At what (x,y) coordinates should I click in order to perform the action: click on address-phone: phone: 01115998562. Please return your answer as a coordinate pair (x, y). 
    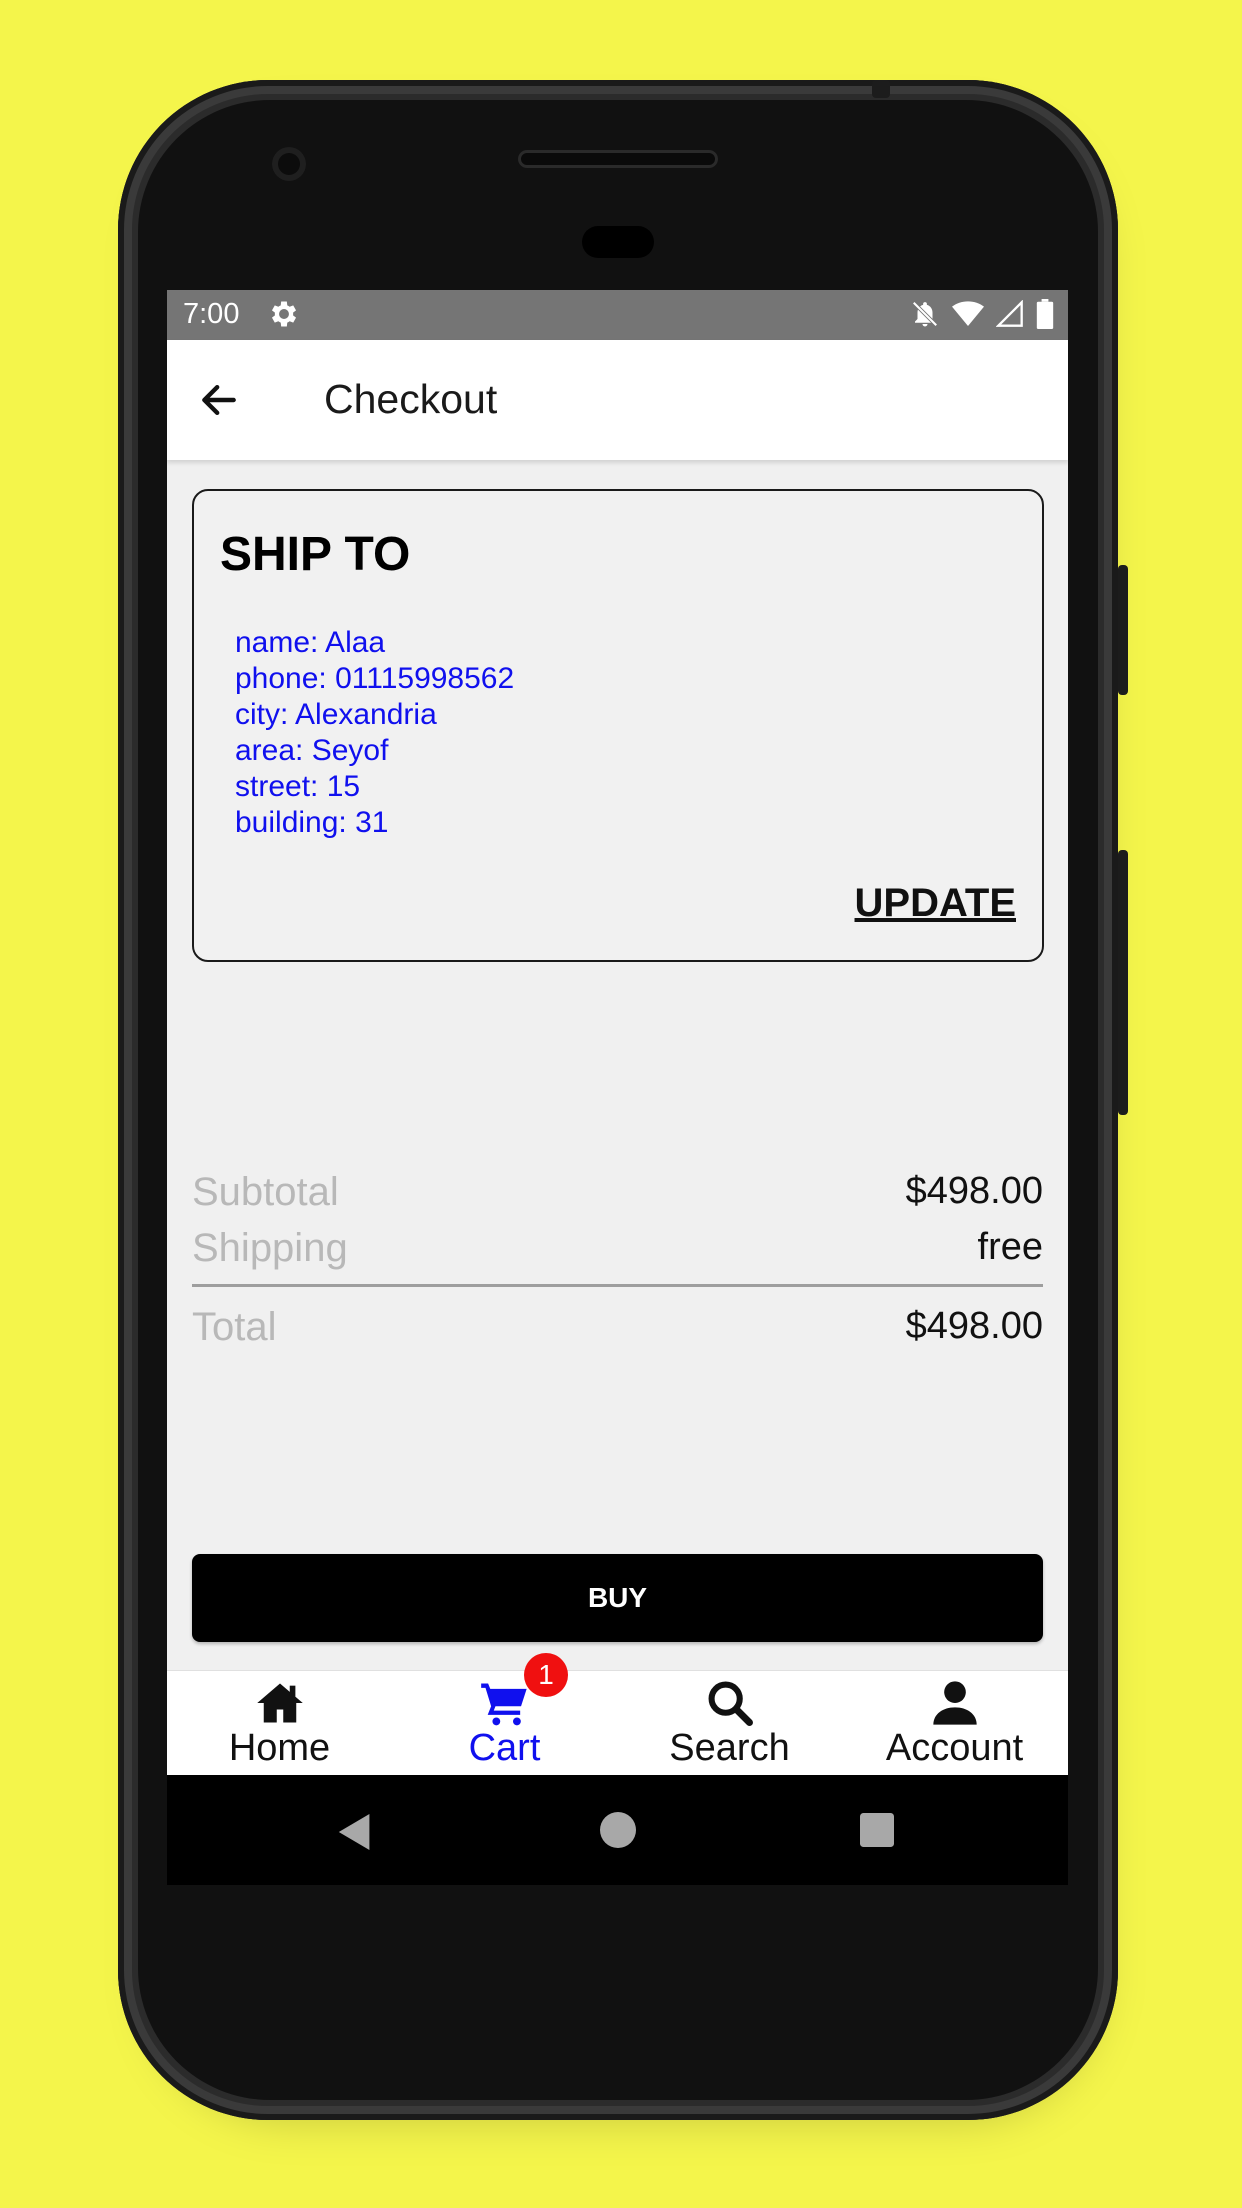
    Looking at the image, I should click on (375, 678).